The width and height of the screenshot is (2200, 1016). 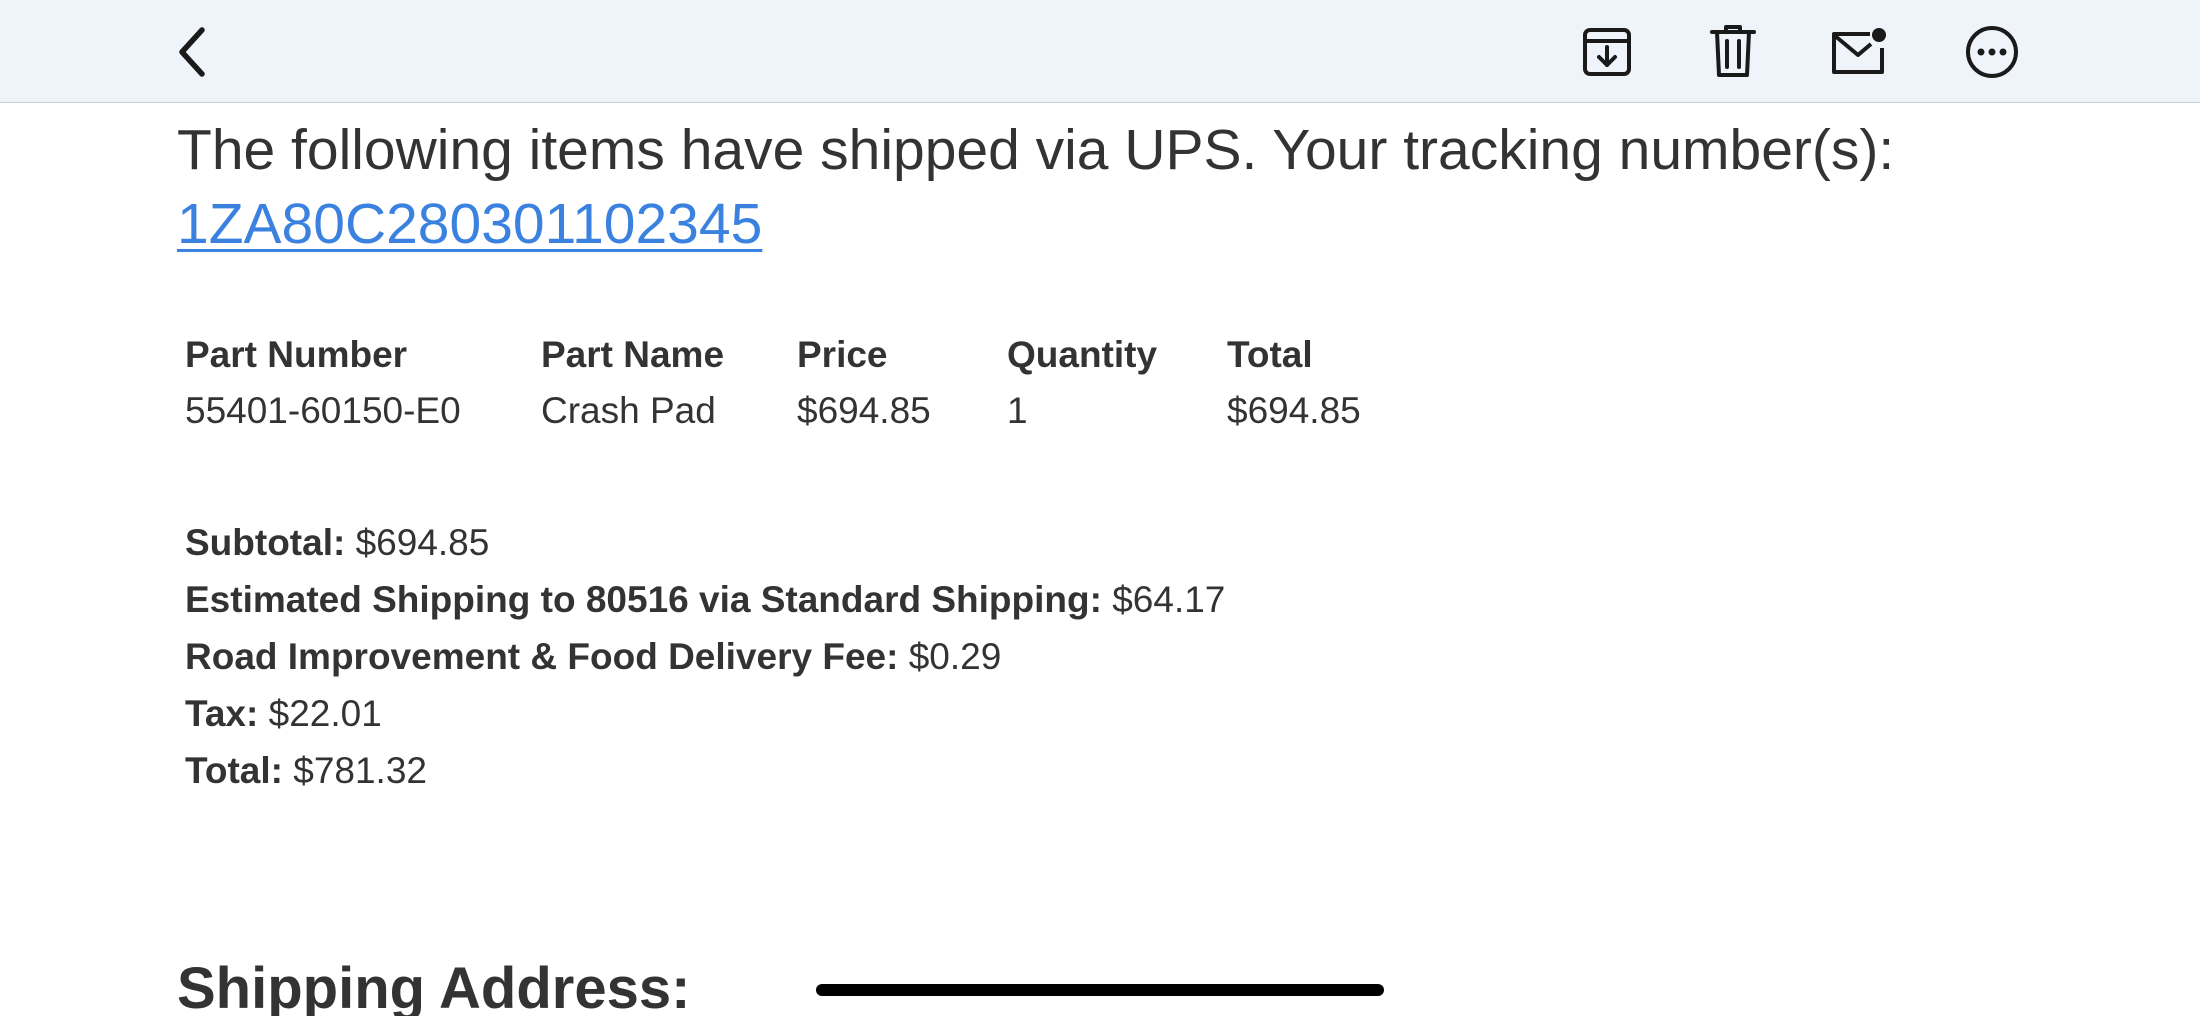 What do you see at coordinates (1100, 51) in the screenshot?
I see `email-toolbar` at bounding box center [1100, 51].